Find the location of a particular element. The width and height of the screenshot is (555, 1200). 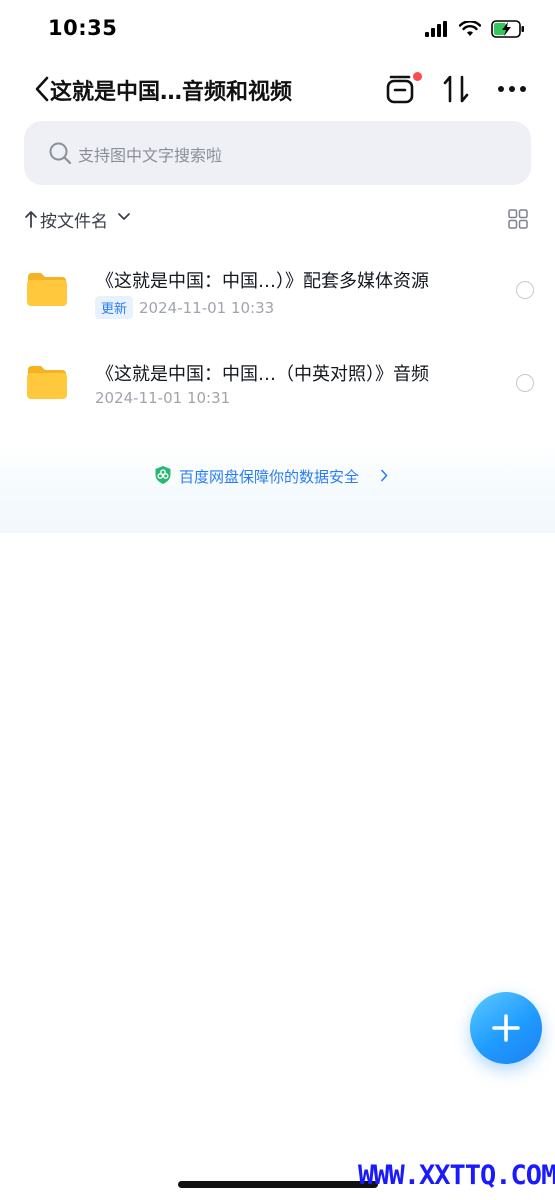

battery-charging-icon is located at coordinates (507, 29).